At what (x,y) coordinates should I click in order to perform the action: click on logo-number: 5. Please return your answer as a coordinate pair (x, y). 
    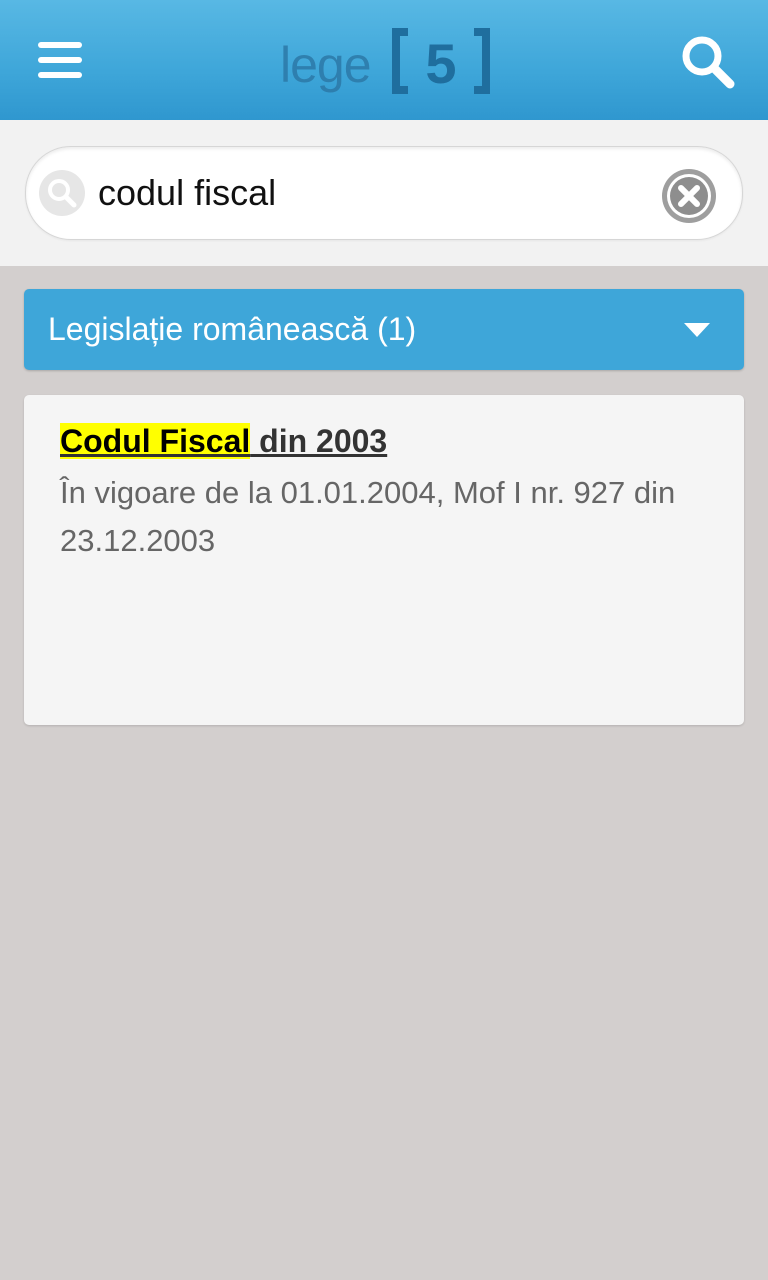
    Looking at the image, I should click on (440, 63).